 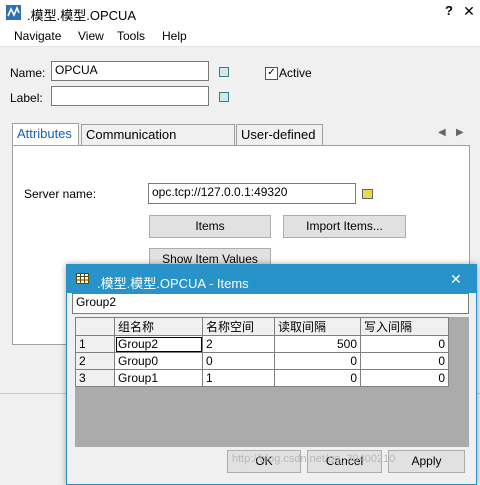 I want to click on table-row: 2 Group0 0 0 0, so click(x=262, y=361).